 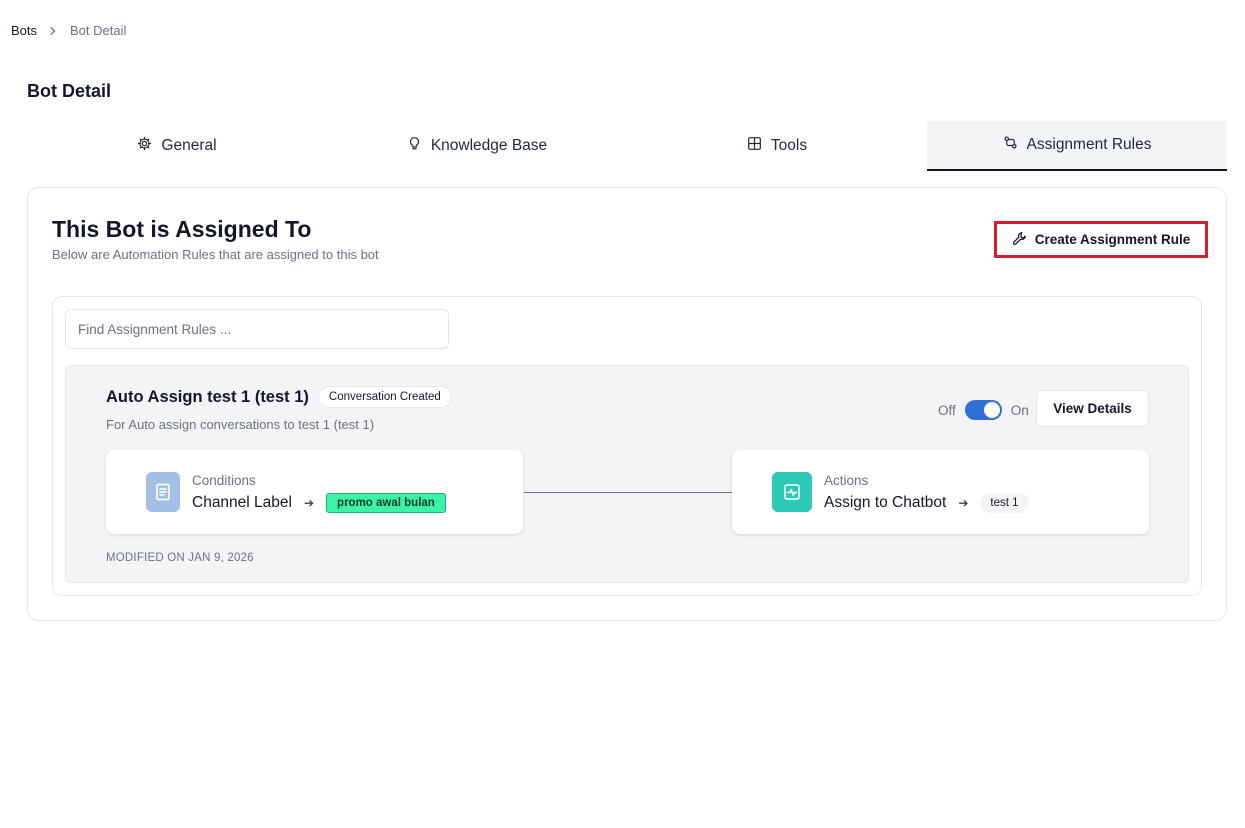 What do you see at coordinates (1019, 240) in the screenshot?
I see `wrench-icon` at bounding box center [1019, 240].